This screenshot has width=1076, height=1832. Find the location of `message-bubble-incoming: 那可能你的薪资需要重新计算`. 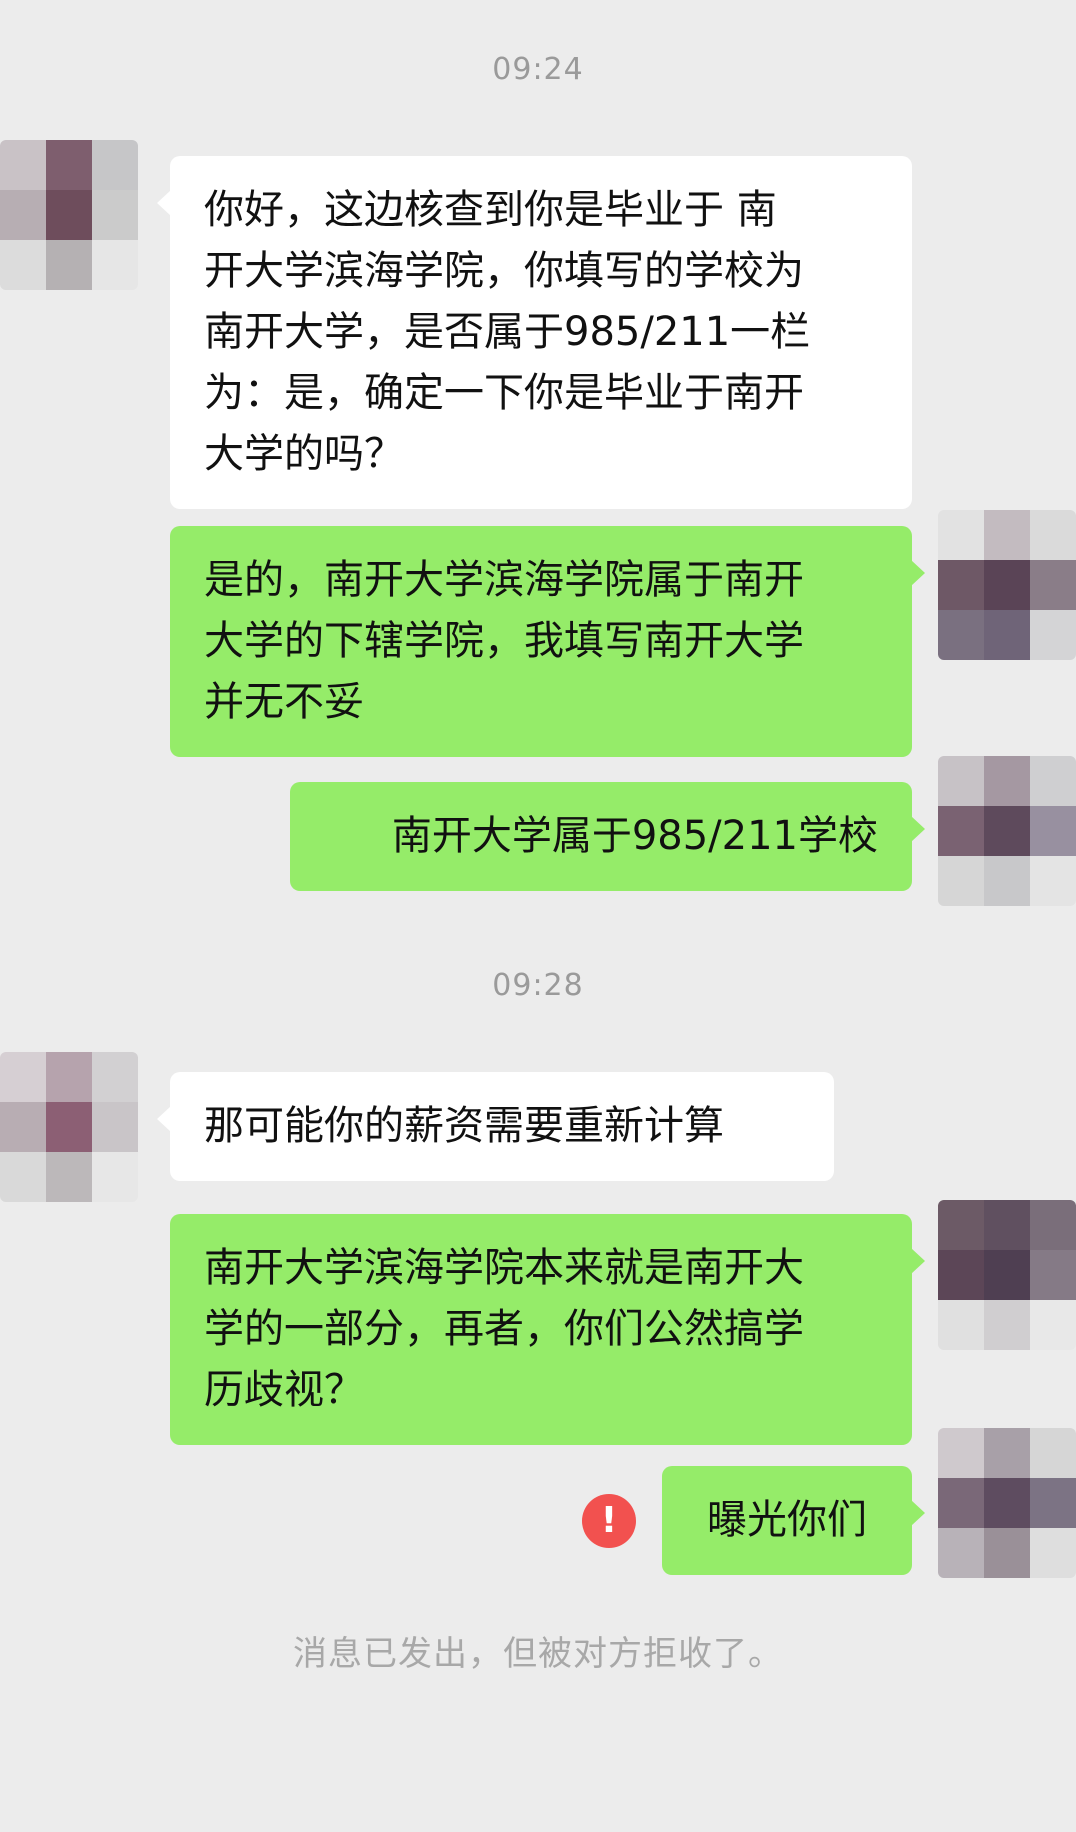

message-bubble-incoming: 那可能你的薪资需要重新计算 is located at coordinates (495, 1126).